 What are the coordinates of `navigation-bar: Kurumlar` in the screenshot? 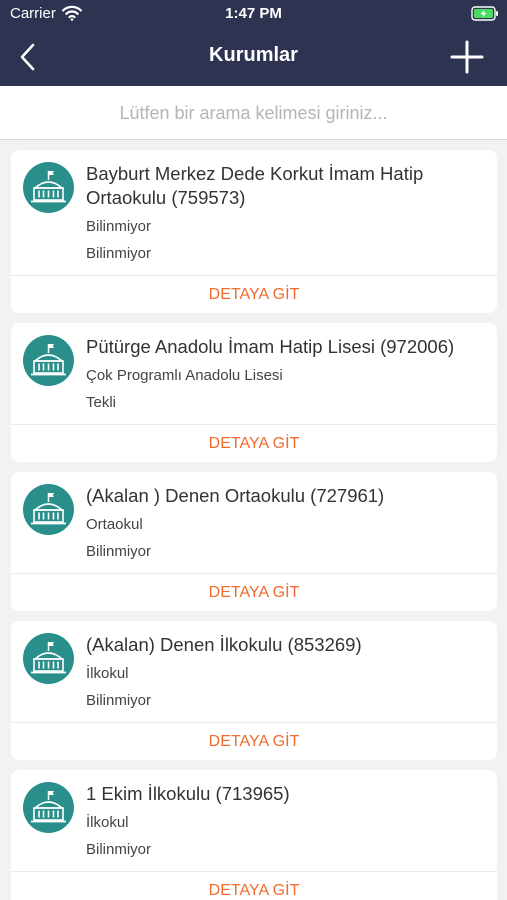 It's located at (253, 57).